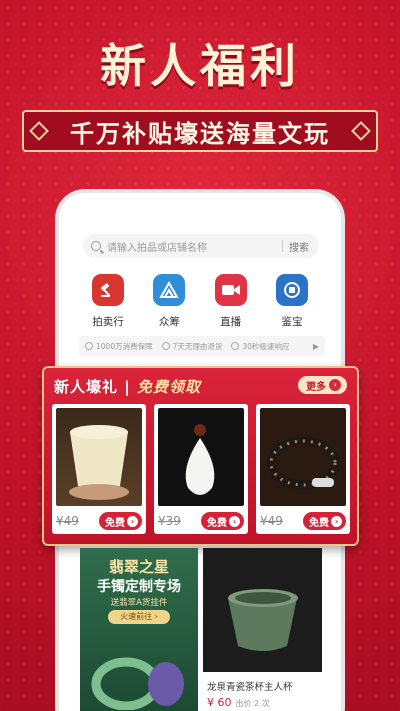 Image resolution: width=400 pixels, height=711 pixels. I want to click on gift-panel-title: 新人壕礼 | 免费领取, so click(127, 386).